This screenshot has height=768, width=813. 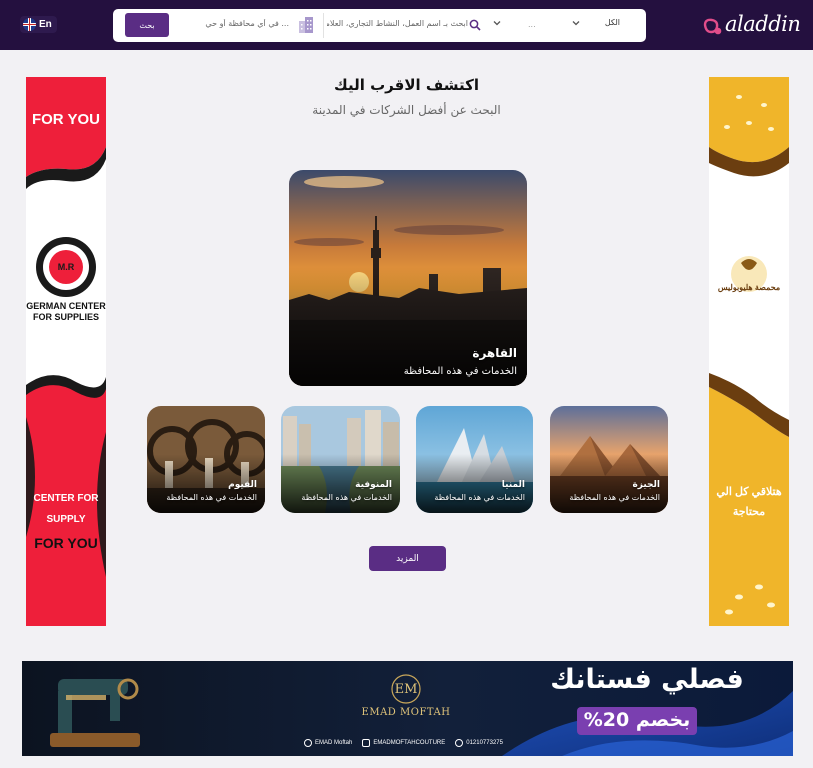 What do you see at coordinates (494, 353) in the screenshot?
I see `governorate-name: القاهرة` at bounding box center [494, 353].